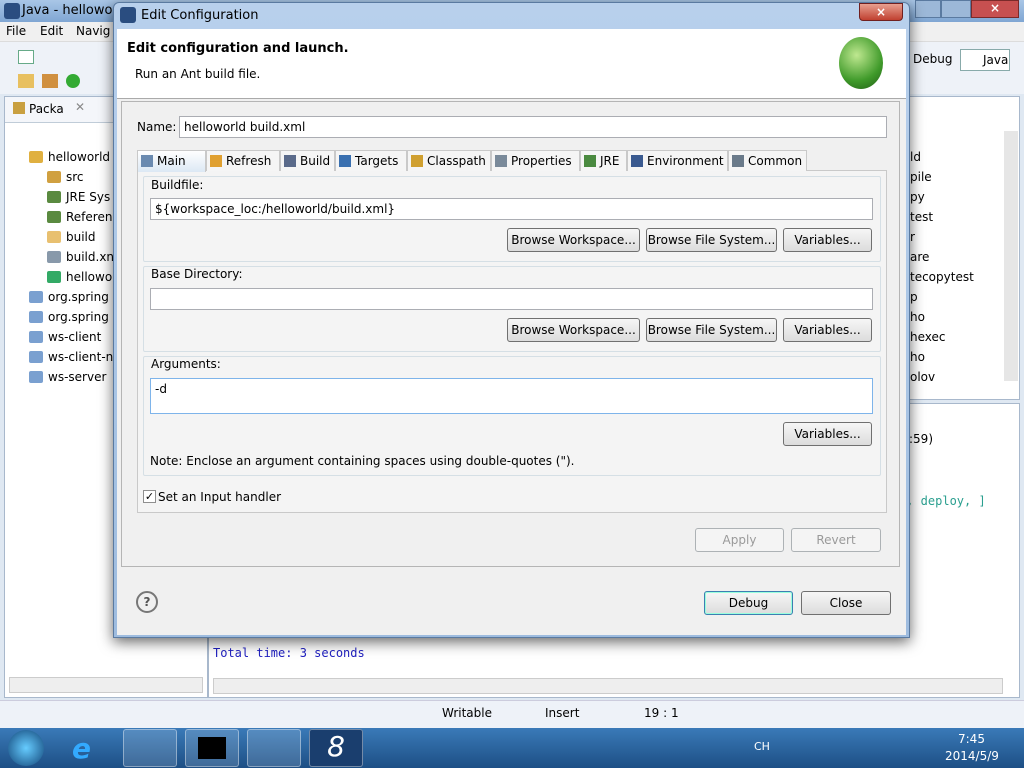 This screenshot has height=768, width=1024. I want to click on outline-item: p, so click(942, 297).